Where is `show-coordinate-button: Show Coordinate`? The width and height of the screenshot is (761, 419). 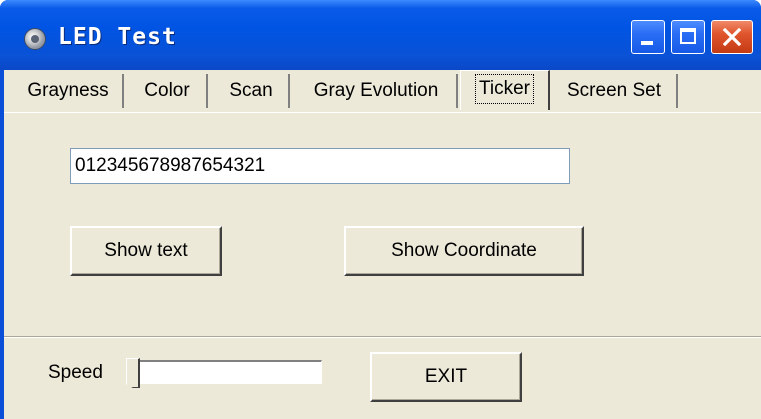 show-coordinate-button: Show Coordinate is located at coordinates (464, 251).